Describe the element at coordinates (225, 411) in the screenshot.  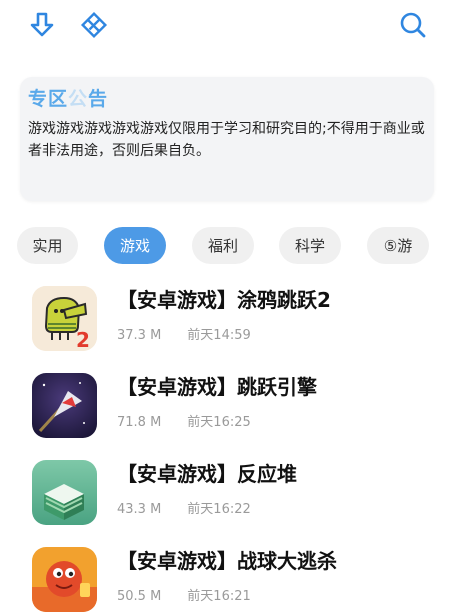
I see `list-item: 【安卓游戏】跳跃引擎 71.8 M 前天16:25` at that location.